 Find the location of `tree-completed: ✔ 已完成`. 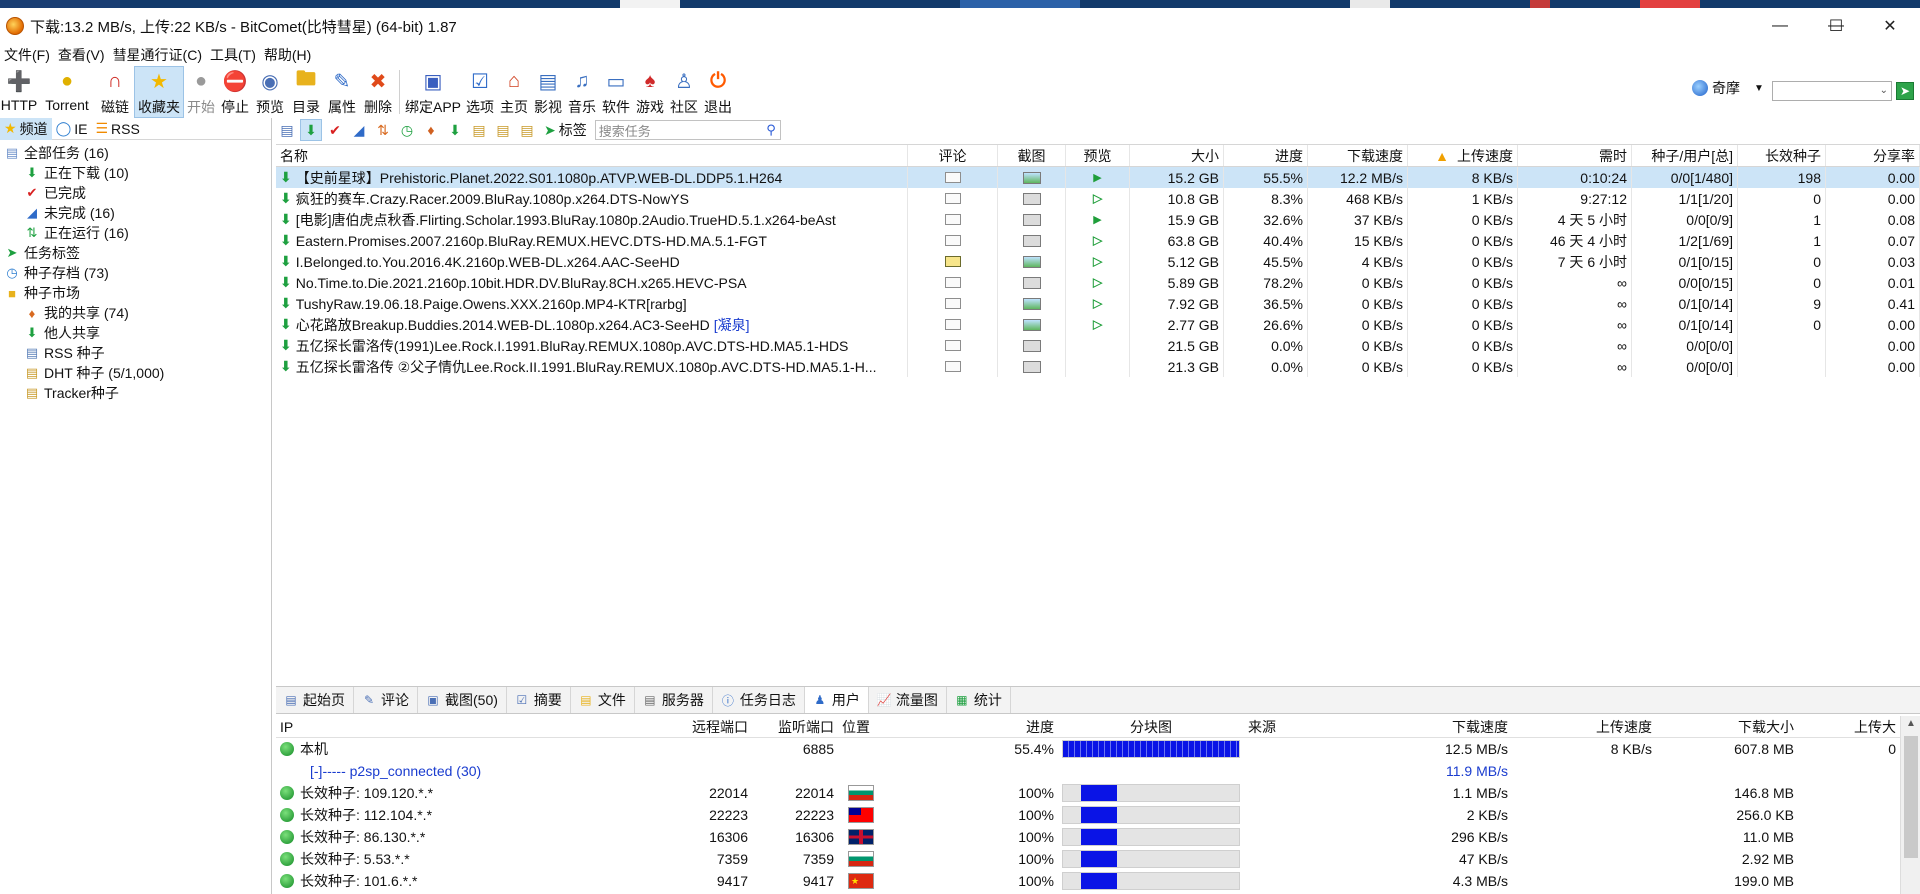

tree-completed: ✔ 已完成 is located at coordinates (135, 193).